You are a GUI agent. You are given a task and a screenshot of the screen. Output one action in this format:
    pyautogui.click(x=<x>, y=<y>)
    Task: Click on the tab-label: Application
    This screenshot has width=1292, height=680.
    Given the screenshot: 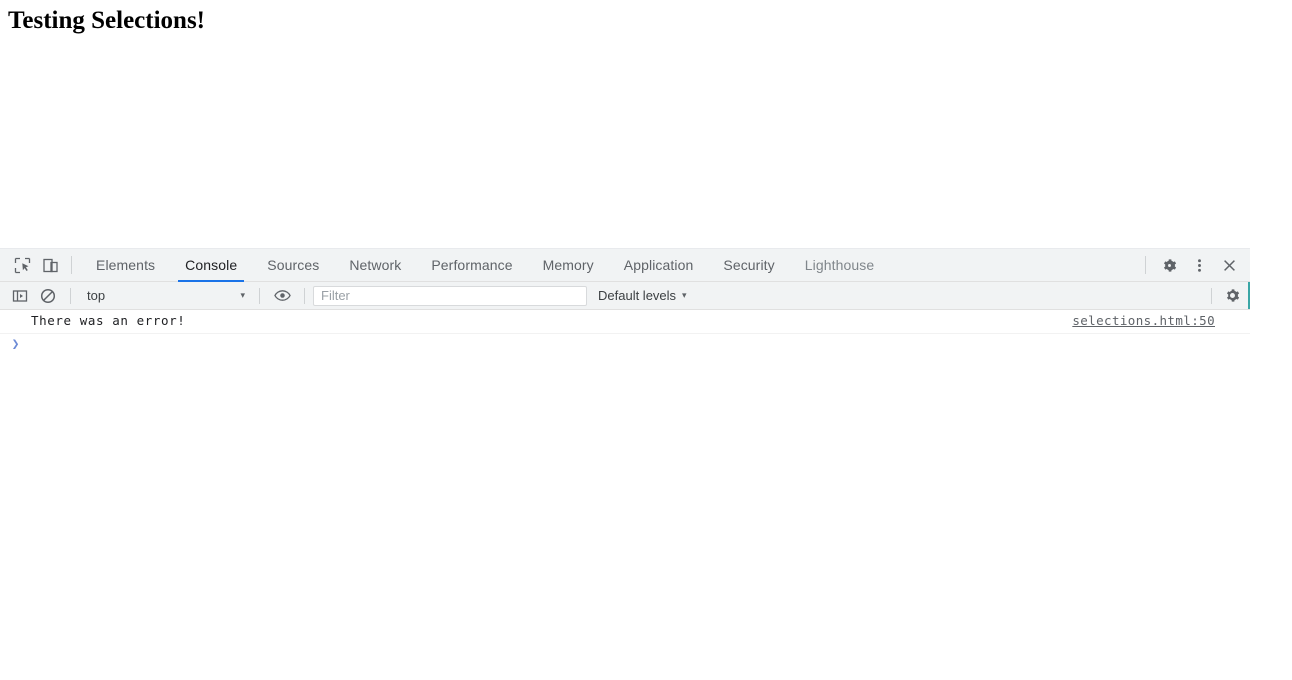 What is the action you would take?
    pyautogui.click(x=658, y=265)
    